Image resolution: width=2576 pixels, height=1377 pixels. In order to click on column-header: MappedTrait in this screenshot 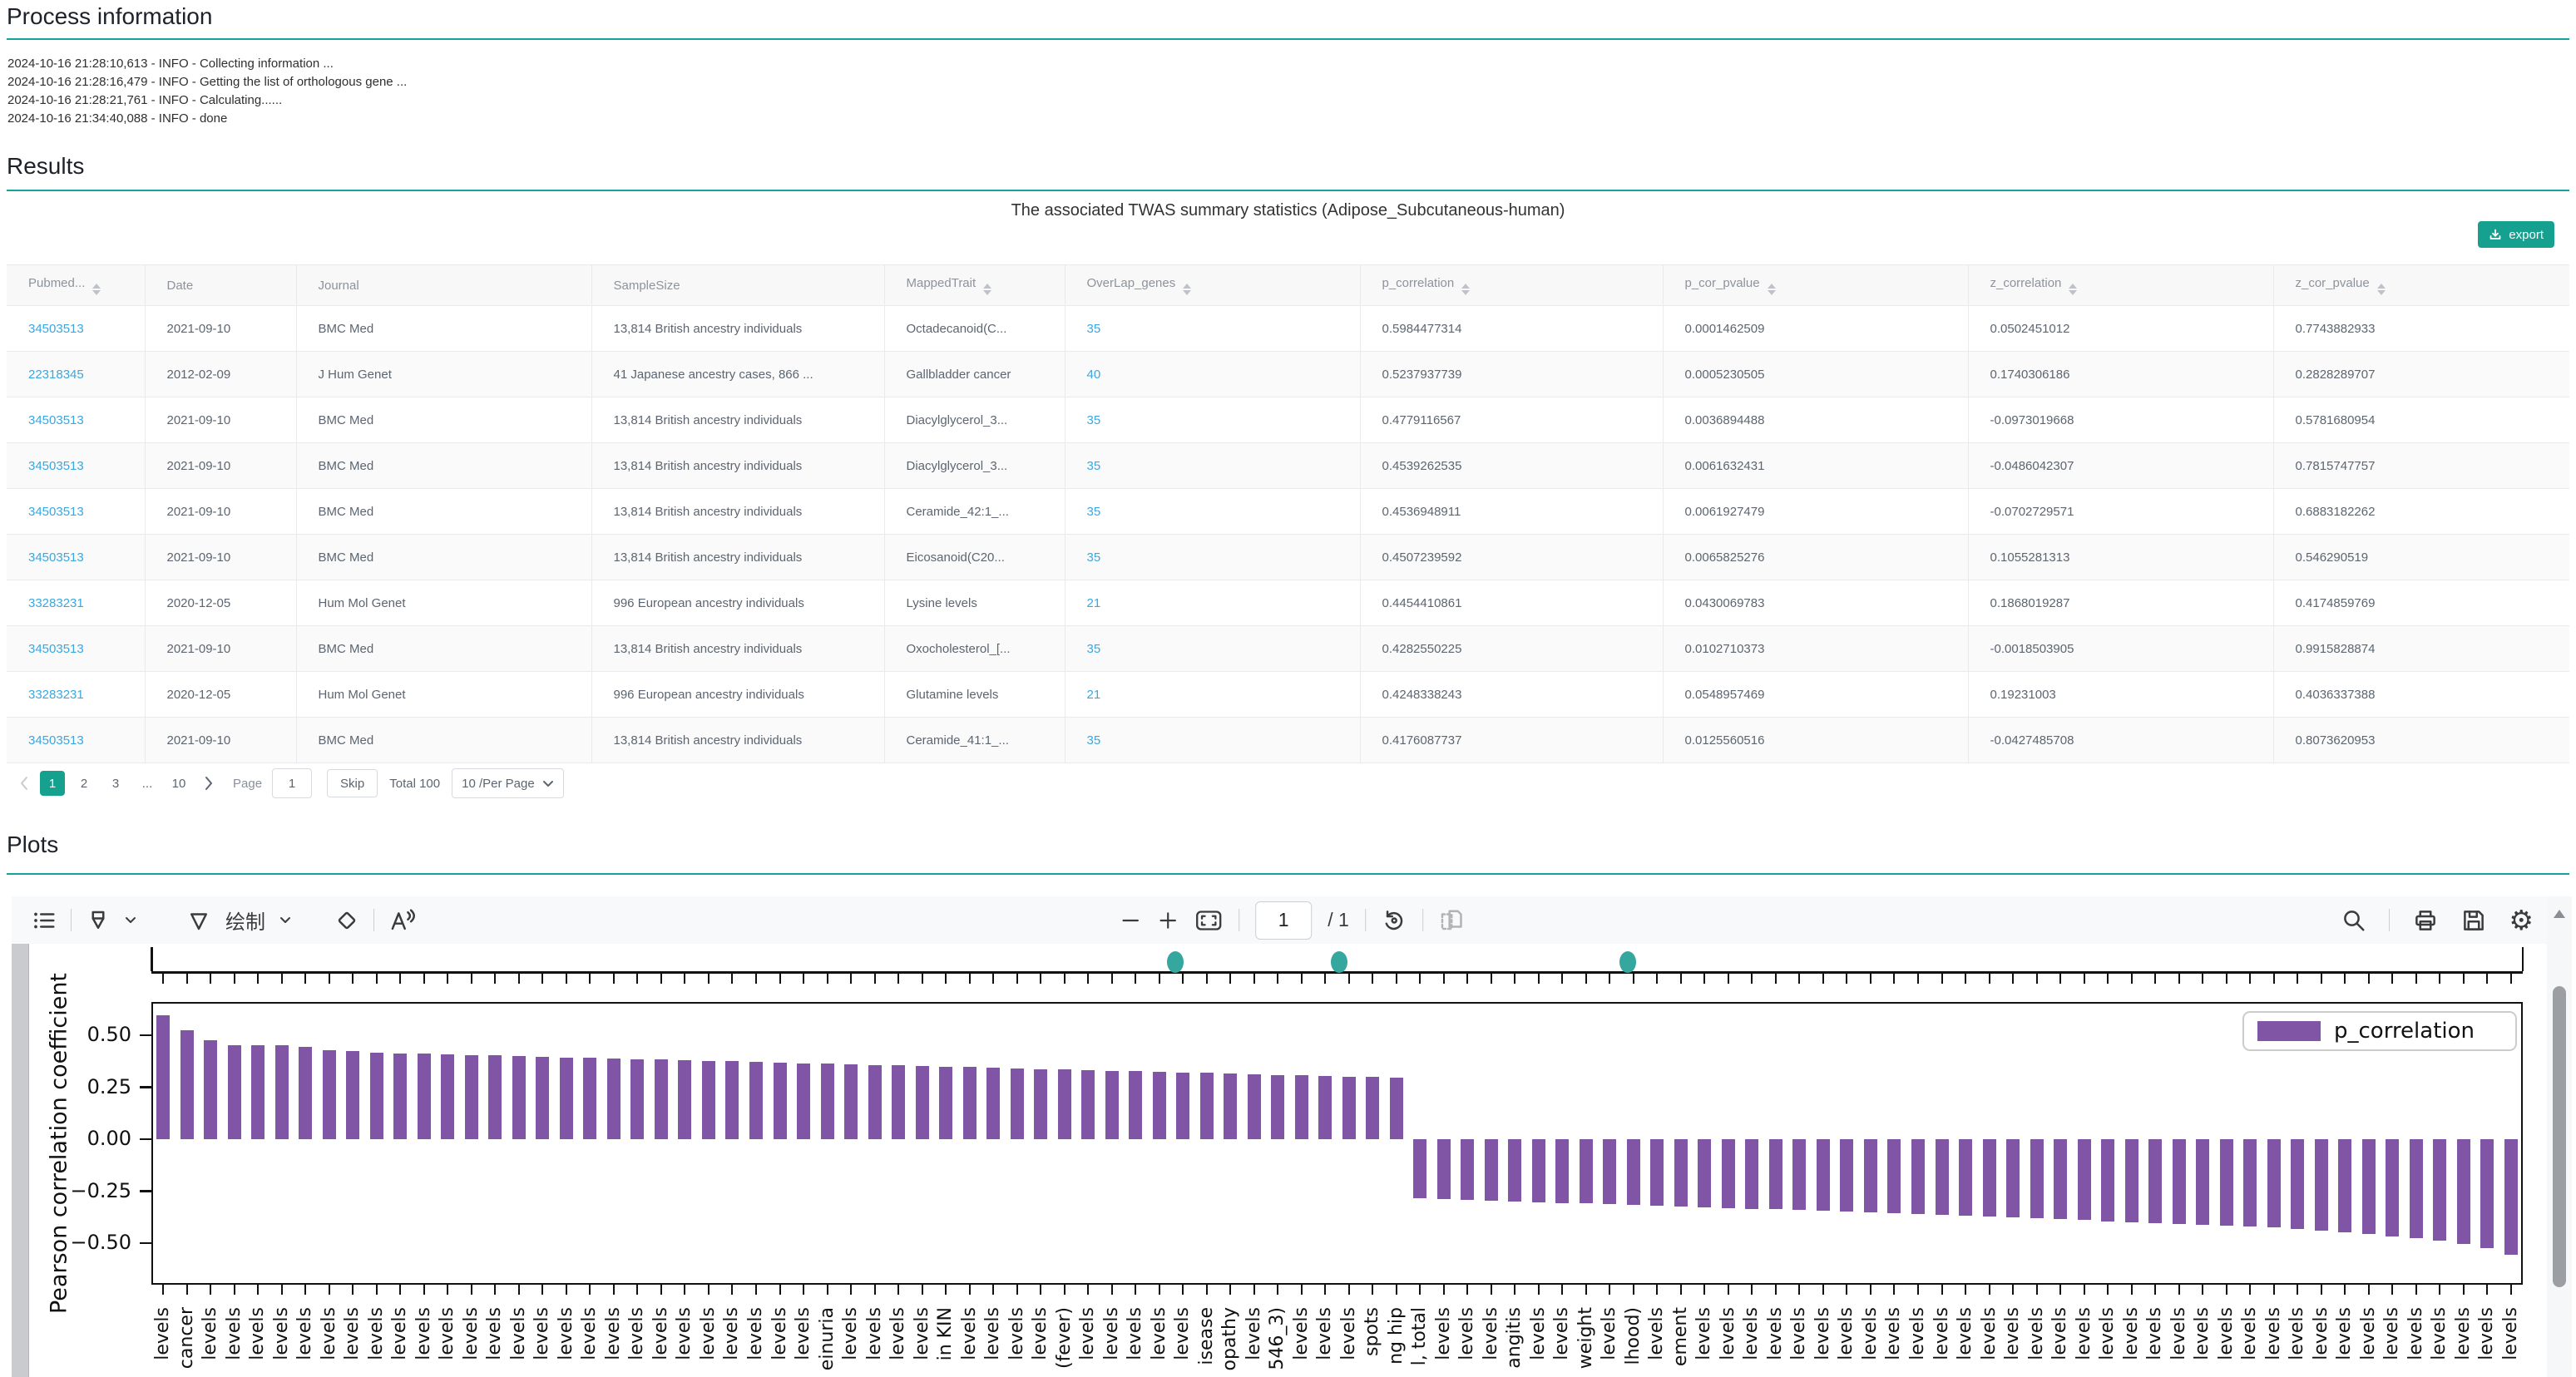, I will do `click(975, 285)`.